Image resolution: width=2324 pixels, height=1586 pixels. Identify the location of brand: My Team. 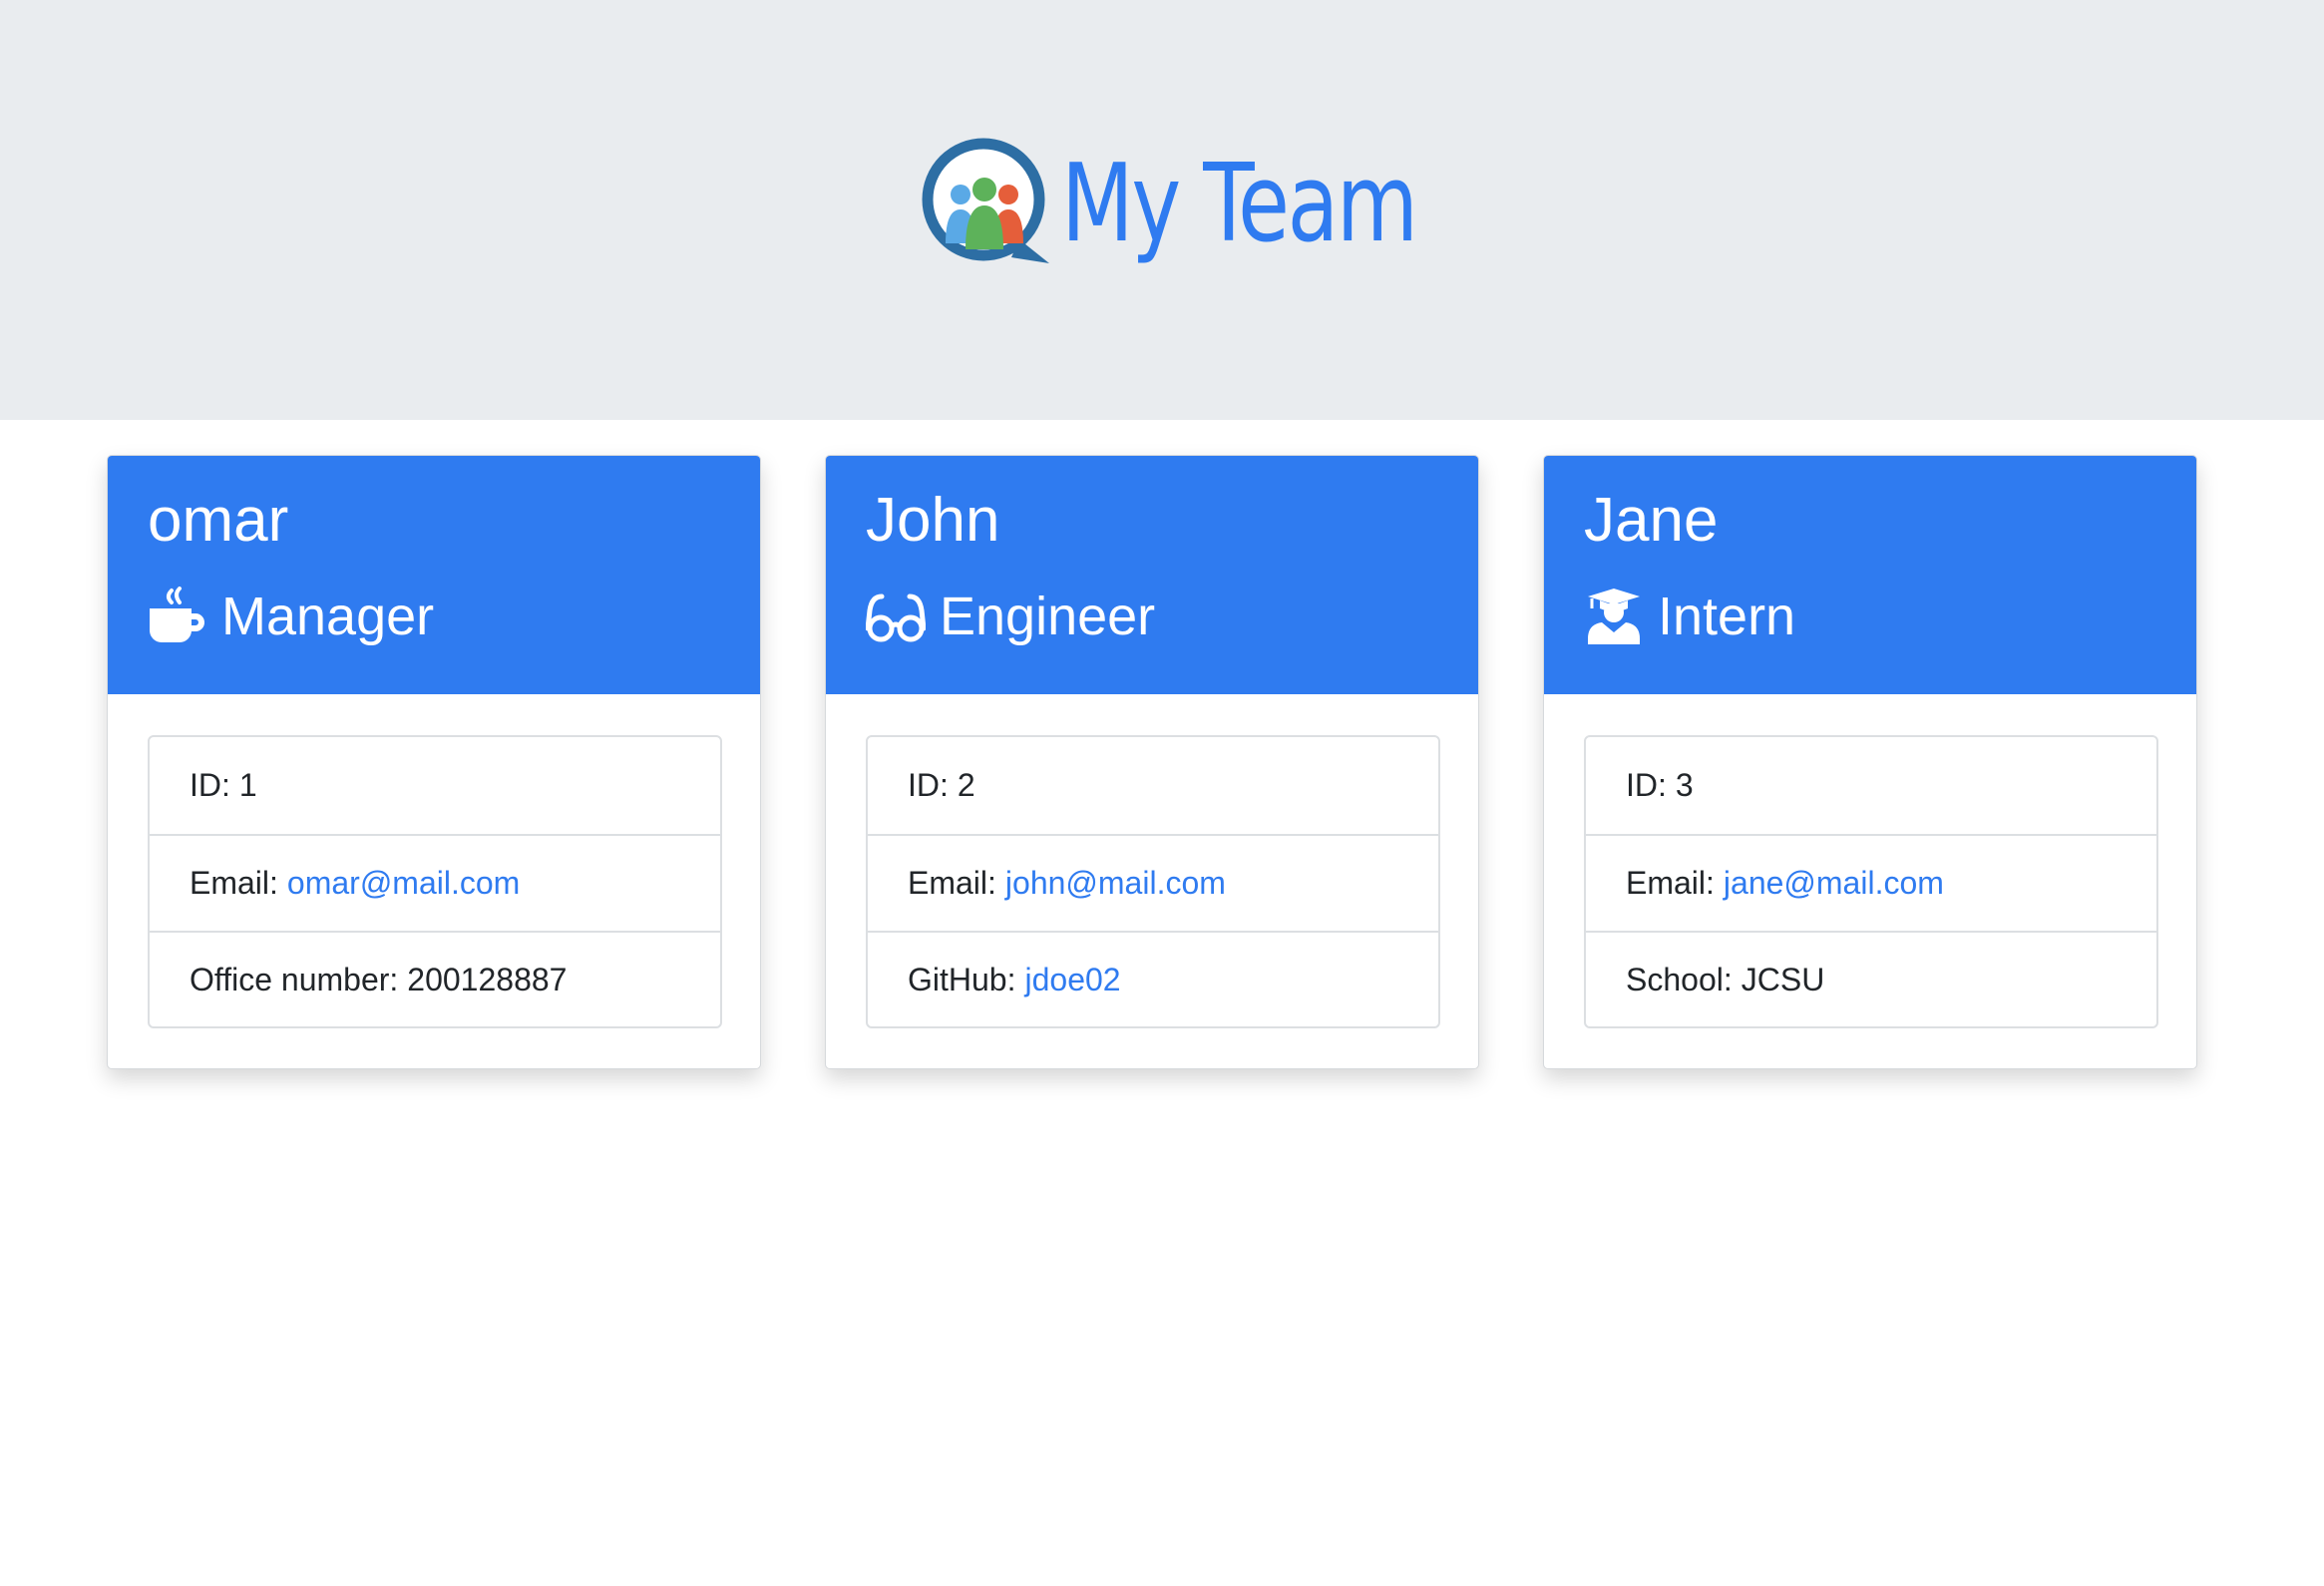
(1218, 205).